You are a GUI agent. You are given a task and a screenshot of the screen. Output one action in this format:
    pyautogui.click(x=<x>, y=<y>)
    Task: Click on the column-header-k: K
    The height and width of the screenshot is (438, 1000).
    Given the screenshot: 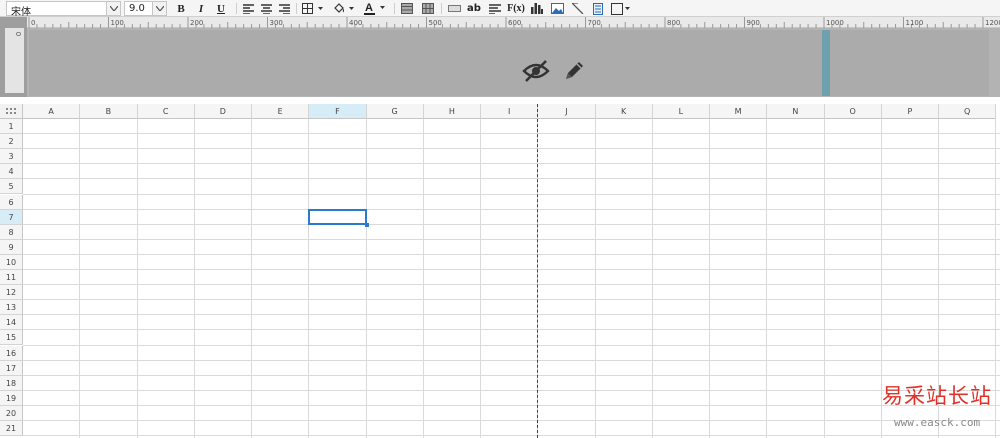 What is the action you would take?
    pyautogui.click(x=624, y=111)
    